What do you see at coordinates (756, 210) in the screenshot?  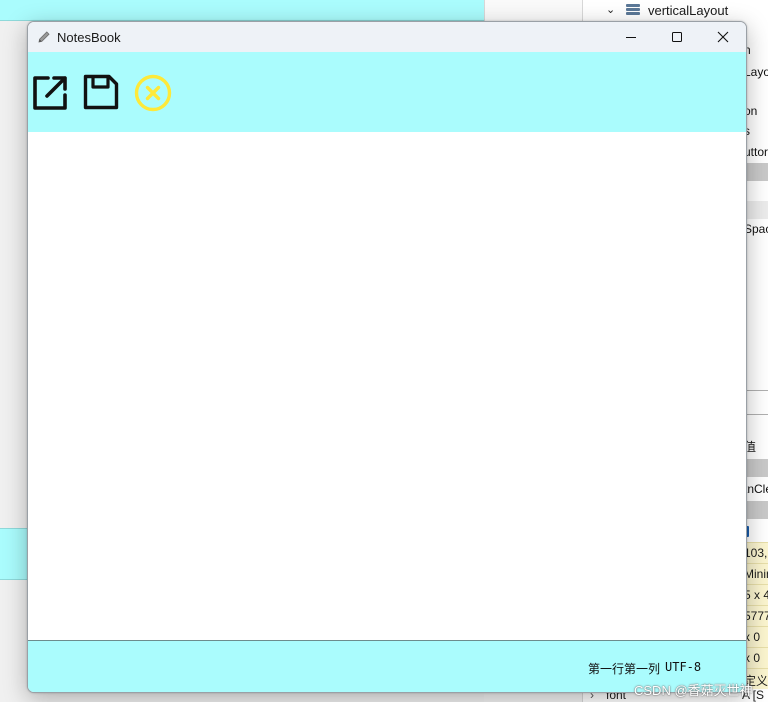 I see `inspector-row-shade` at bounding box center [756, 210].